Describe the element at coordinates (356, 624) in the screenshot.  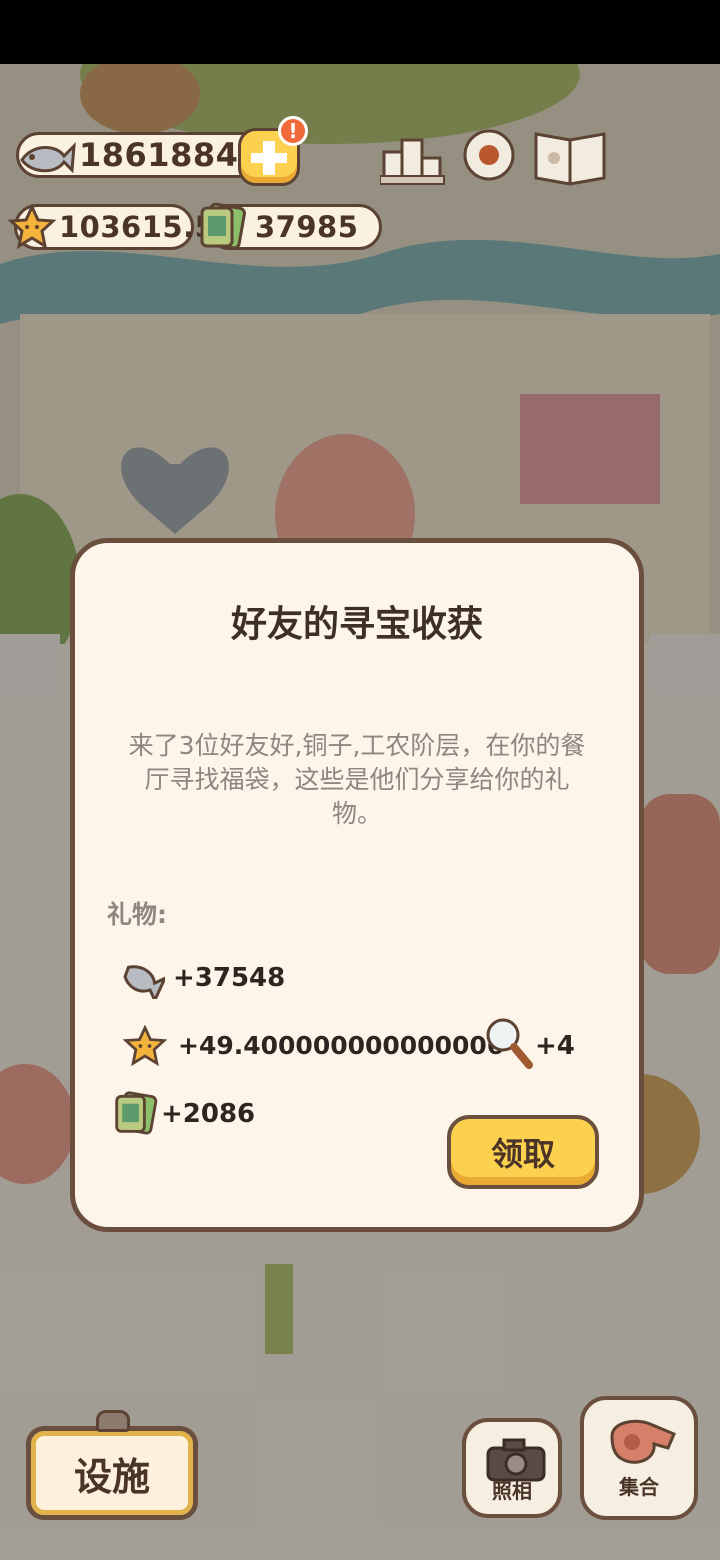
I see `dialog-title: 好友的寻宝收获` at that location.